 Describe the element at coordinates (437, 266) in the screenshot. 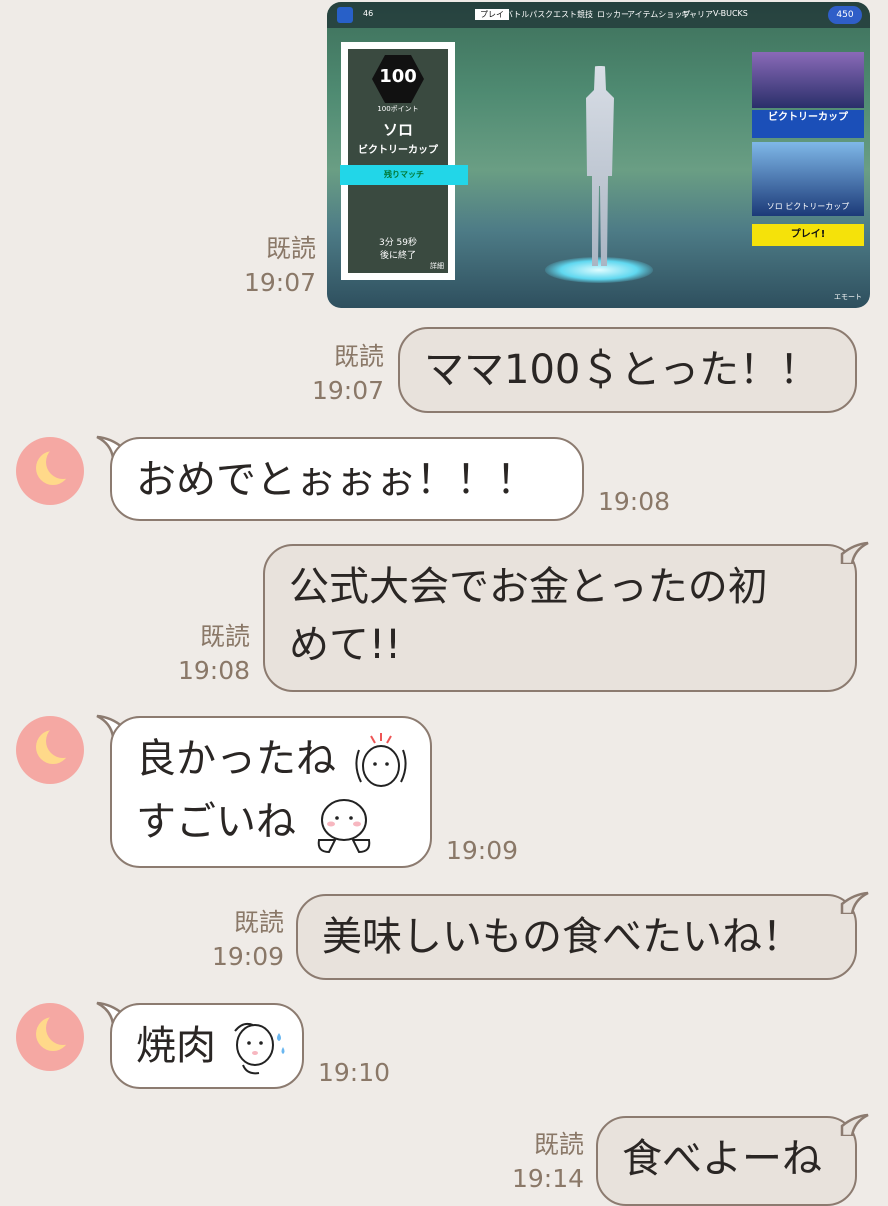

I see `details-link: 詳細` at that location.